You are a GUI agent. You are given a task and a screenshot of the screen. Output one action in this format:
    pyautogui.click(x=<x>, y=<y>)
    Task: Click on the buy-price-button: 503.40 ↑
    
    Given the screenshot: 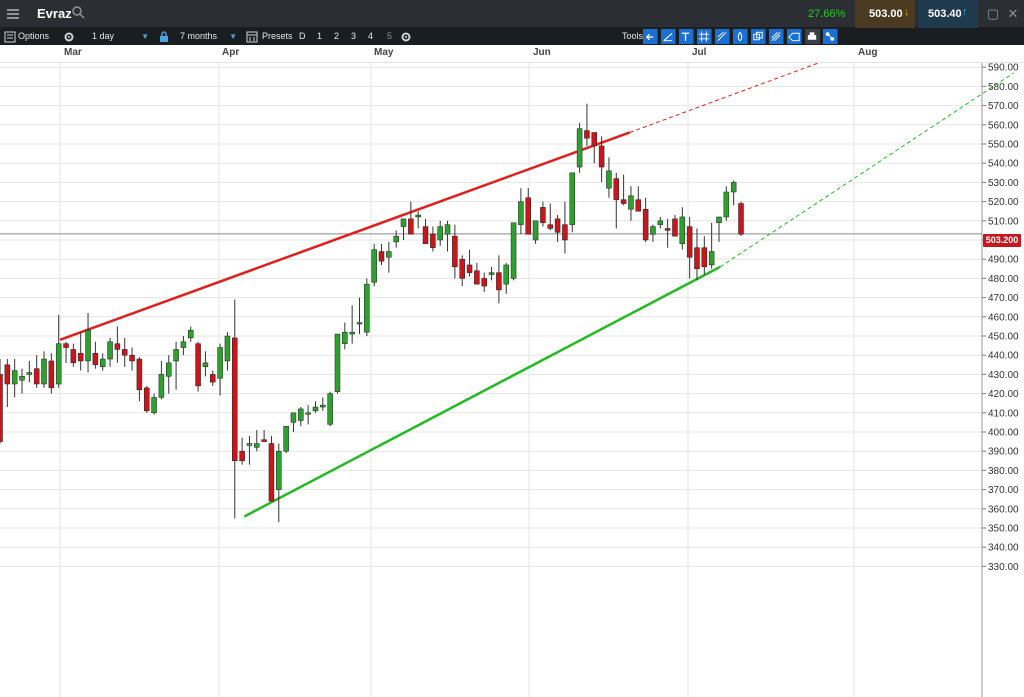 What is the action you would take?
    pyautogui.click(x=948, y=14)
    